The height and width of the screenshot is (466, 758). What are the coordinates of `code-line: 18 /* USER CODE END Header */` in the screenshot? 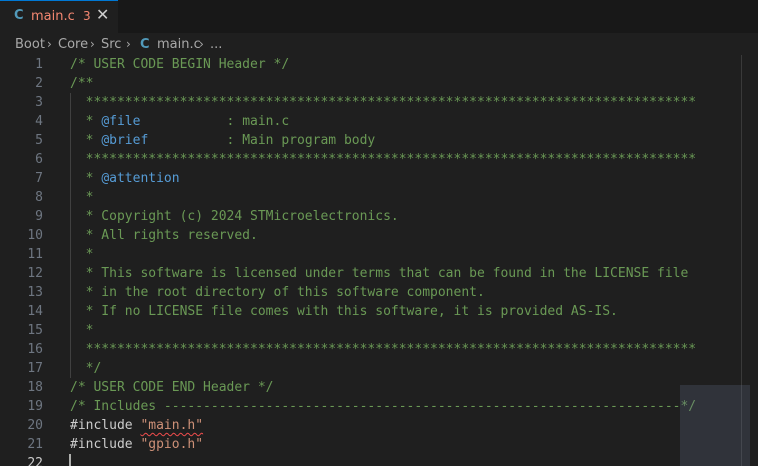 It's located at (379, 387).